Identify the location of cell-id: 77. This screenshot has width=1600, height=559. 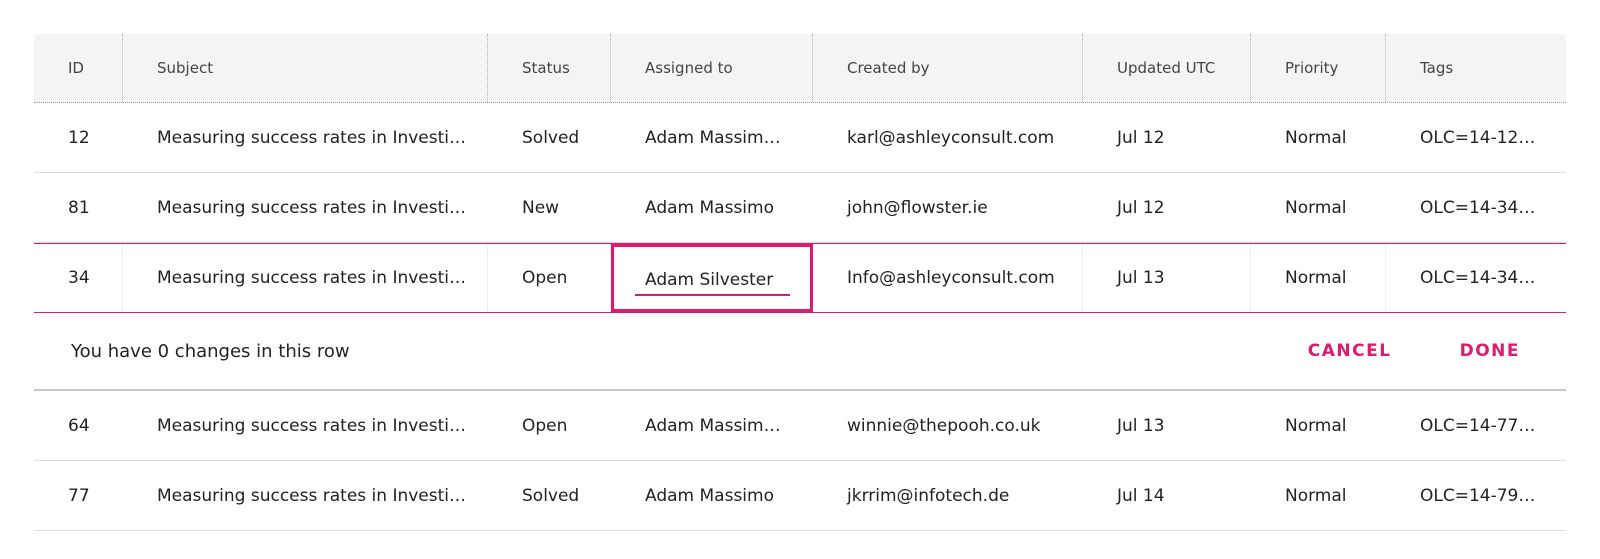
(78, 495).